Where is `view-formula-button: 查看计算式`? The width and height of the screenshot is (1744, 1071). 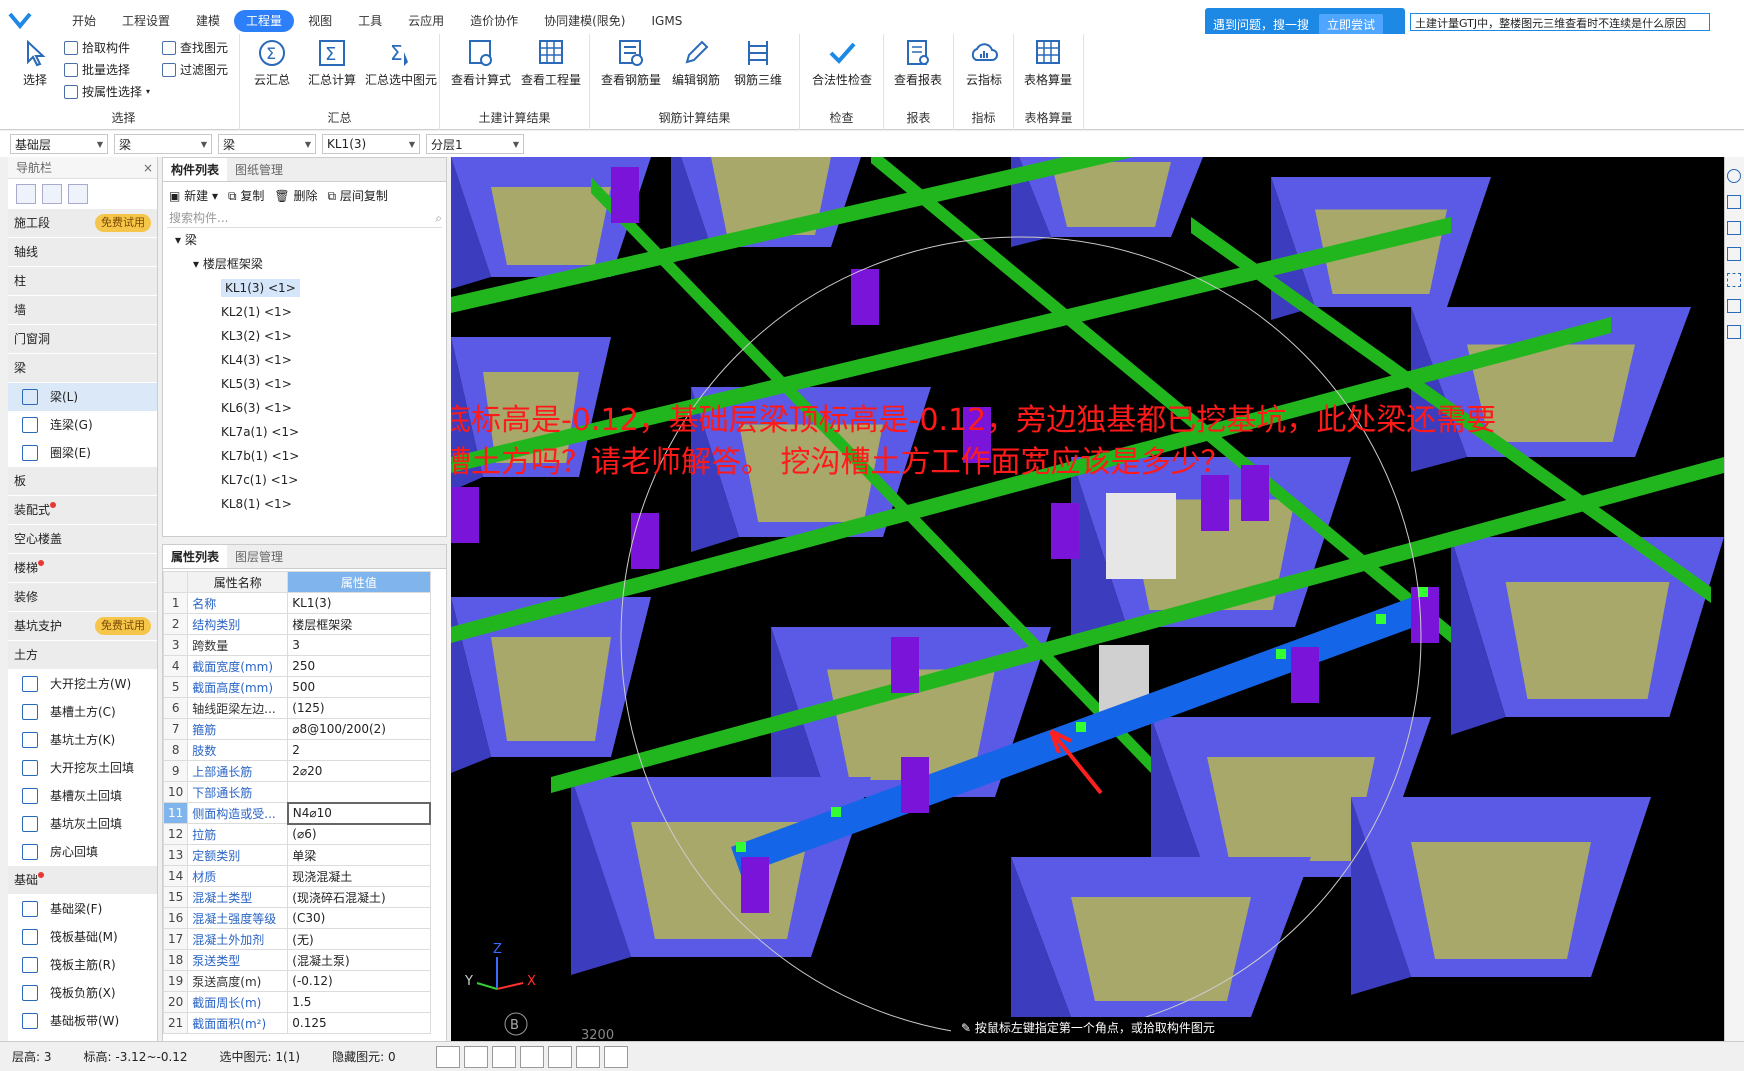
view-formula-button: 查看计算式 is located at coordinates (481, 63).